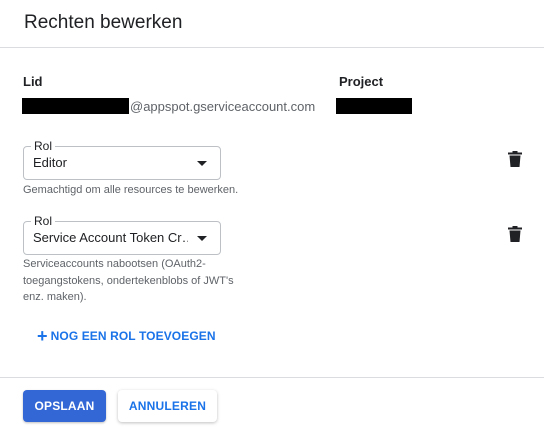 This screenshot has width=544, height=437. Describe the element at coordinates (122, 159) in the screenshot. I see `role-select-1: Rol Editor` at that location.